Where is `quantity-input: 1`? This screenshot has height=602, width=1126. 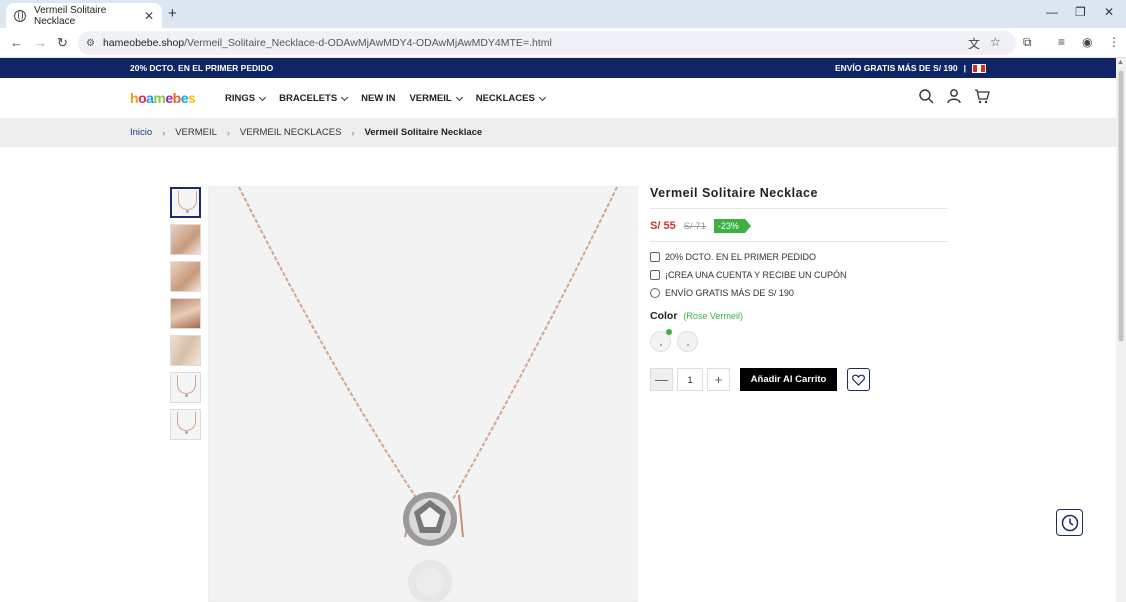 quantity-input: 1 is located at coordinates (690, 379).